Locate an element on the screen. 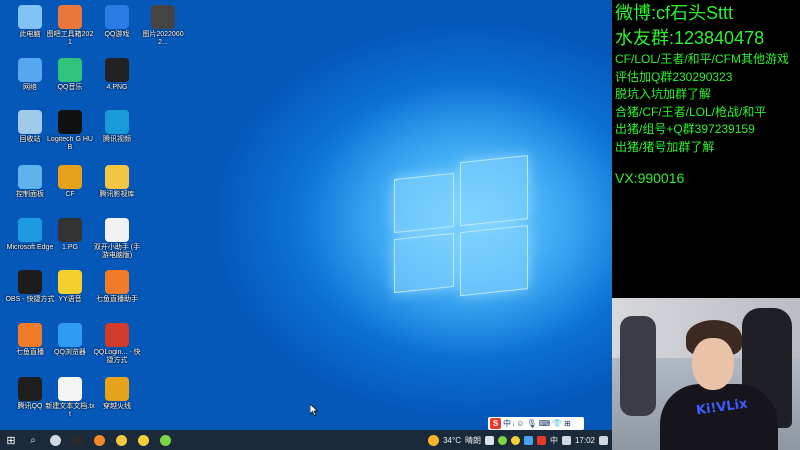 This screenshot has width=800, height=450. text-file-icon is located at coordinates (70, 389).